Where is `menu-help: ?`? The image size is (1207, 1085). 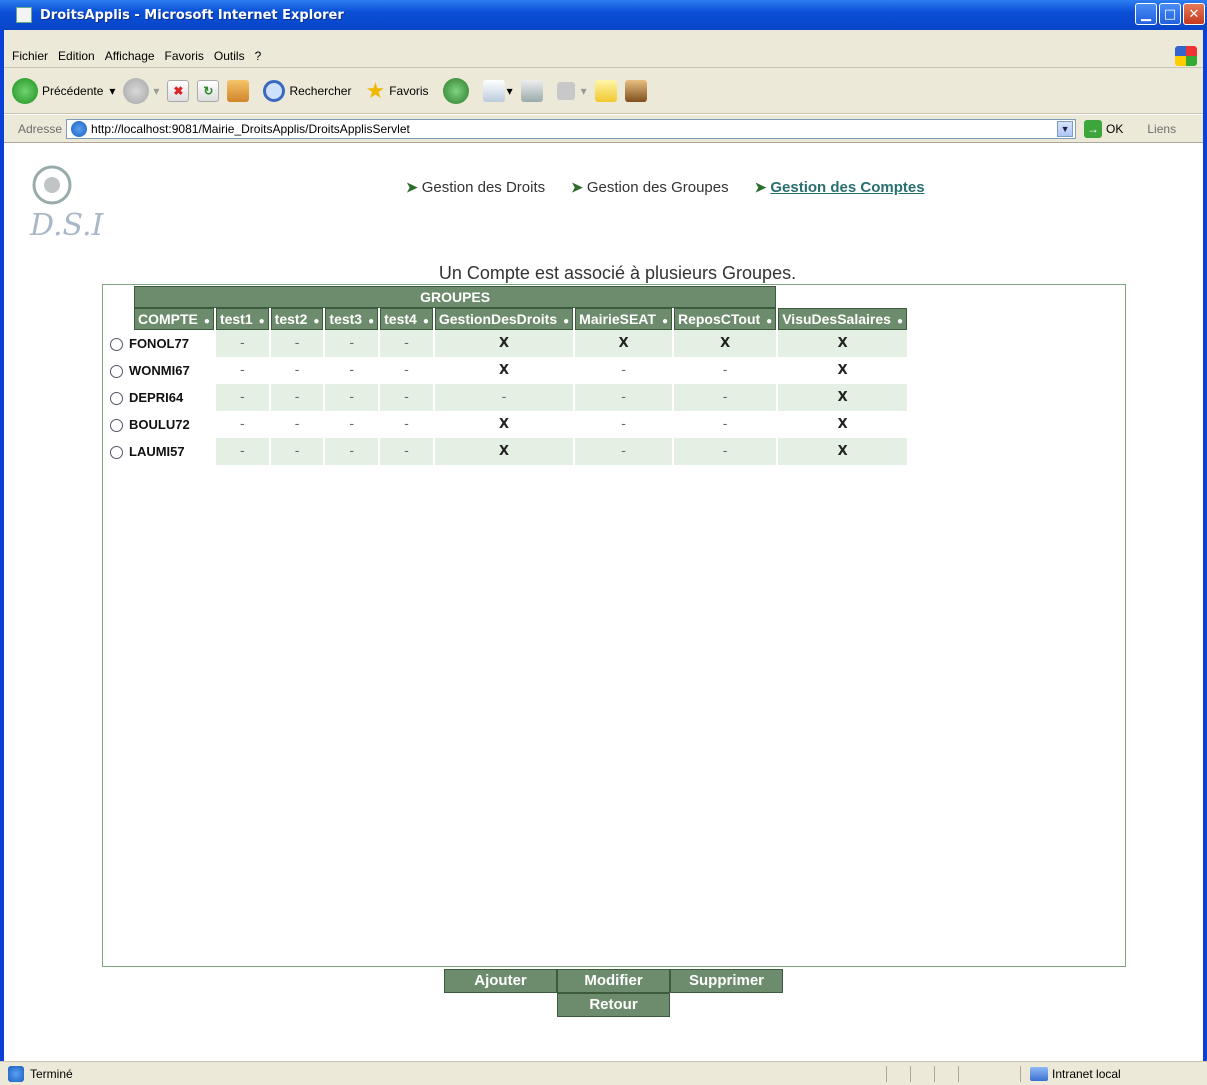
menu-help: ? is located at coordinates (258, 56).